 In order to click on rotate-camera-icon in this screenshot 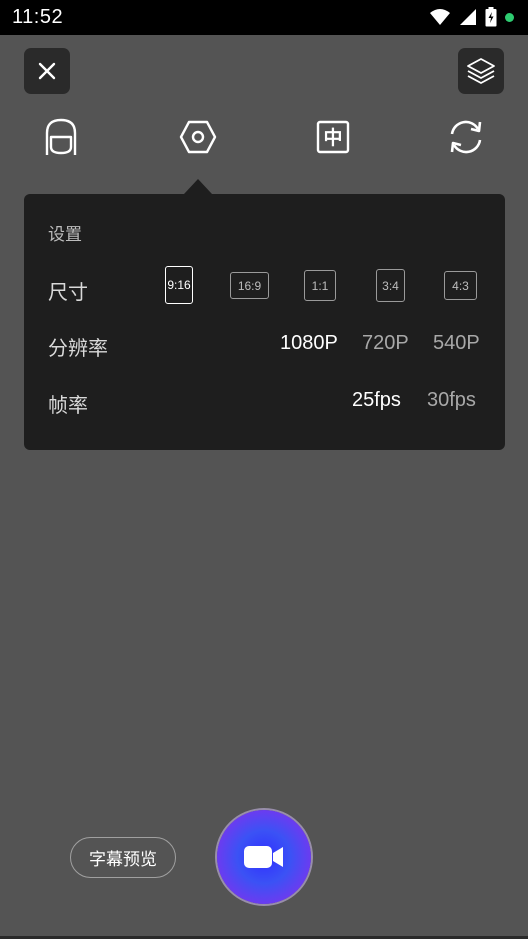, I will do `click(466, 137)`.